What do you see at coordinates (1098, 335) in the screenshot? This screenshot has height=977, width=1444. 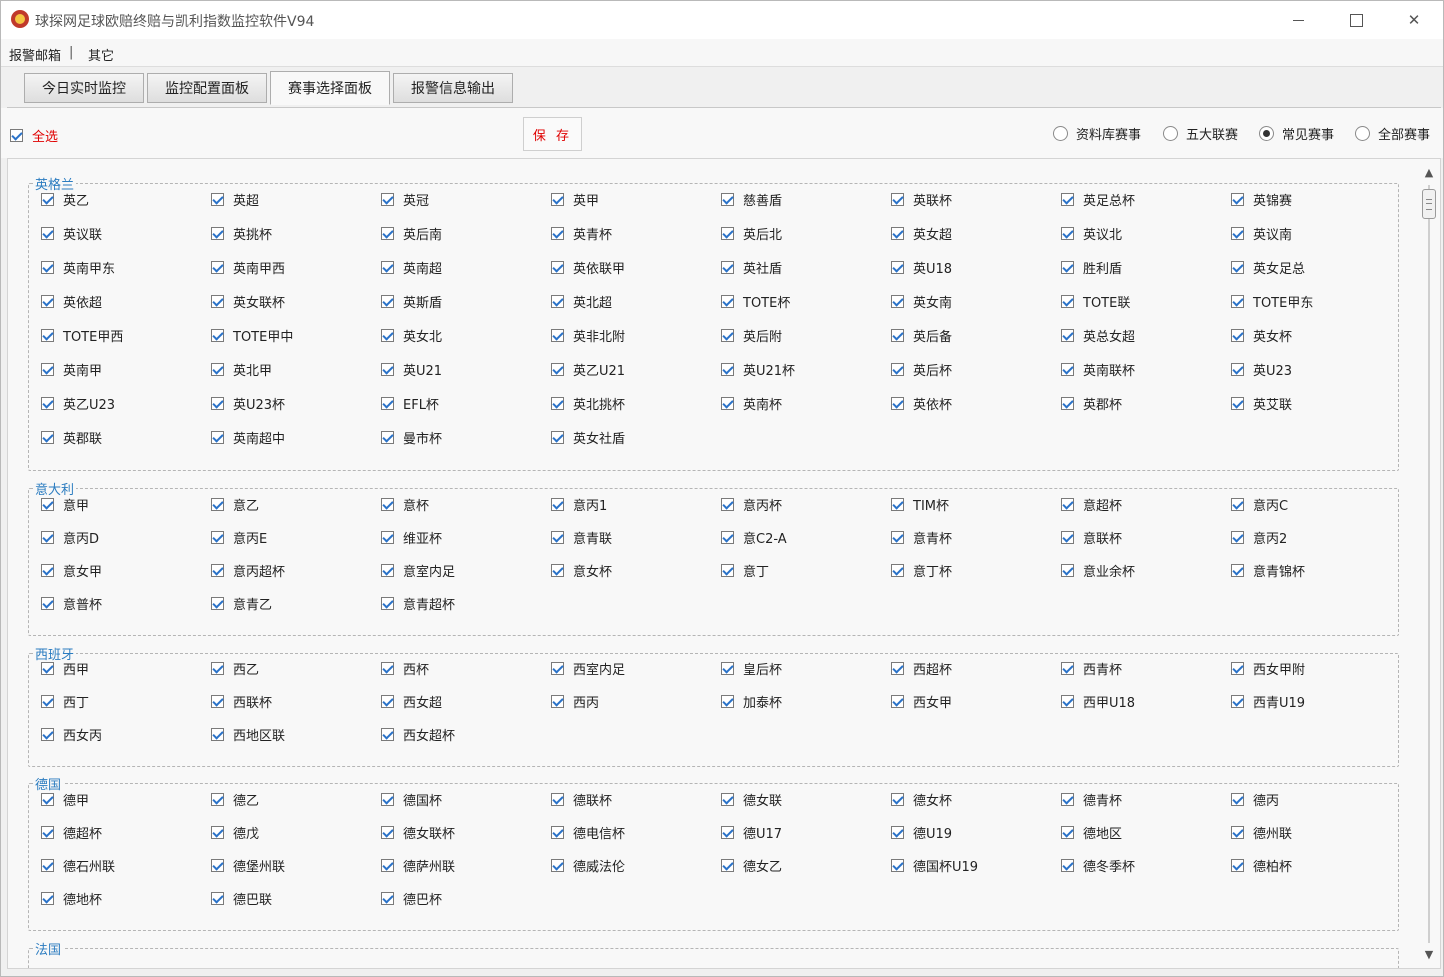 I see `league-checkbox: 英总女超` at bounding box center [1098, 335].